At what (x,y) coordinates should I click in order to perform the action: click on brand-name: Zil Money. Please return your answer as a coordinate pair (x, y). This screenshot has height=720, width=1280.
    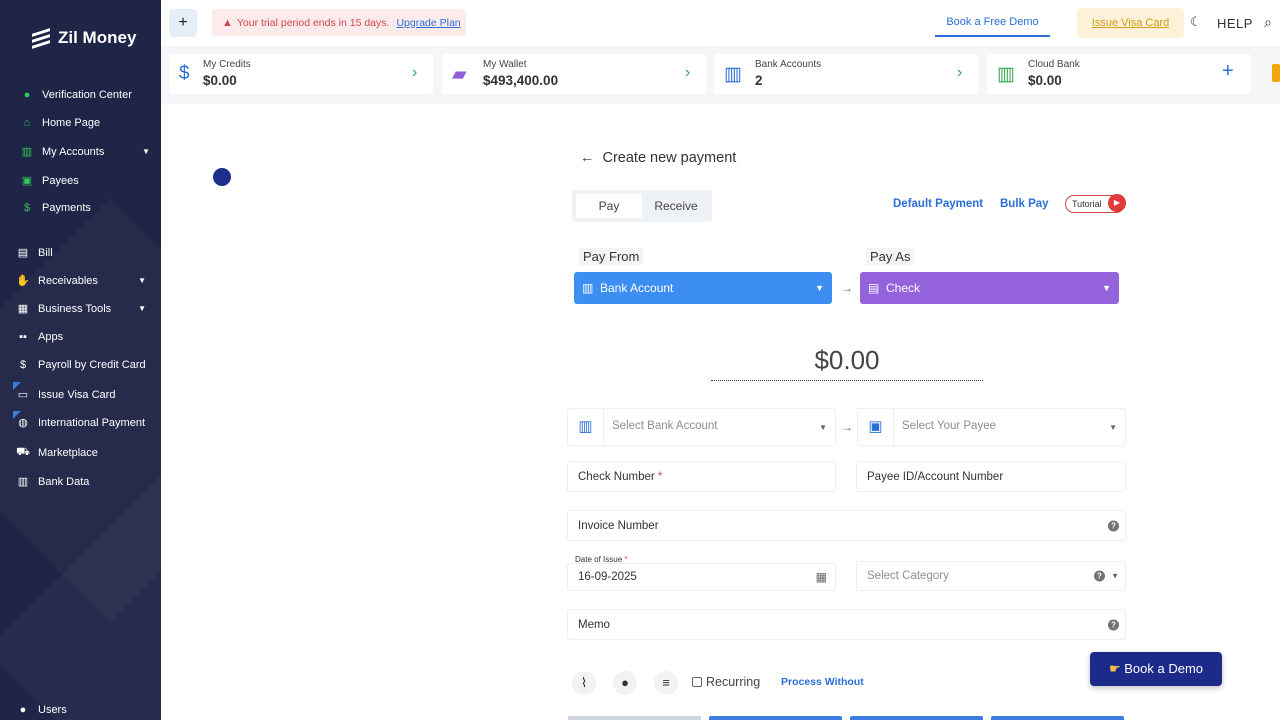
    Looking at the image, I should click on (97, 37).